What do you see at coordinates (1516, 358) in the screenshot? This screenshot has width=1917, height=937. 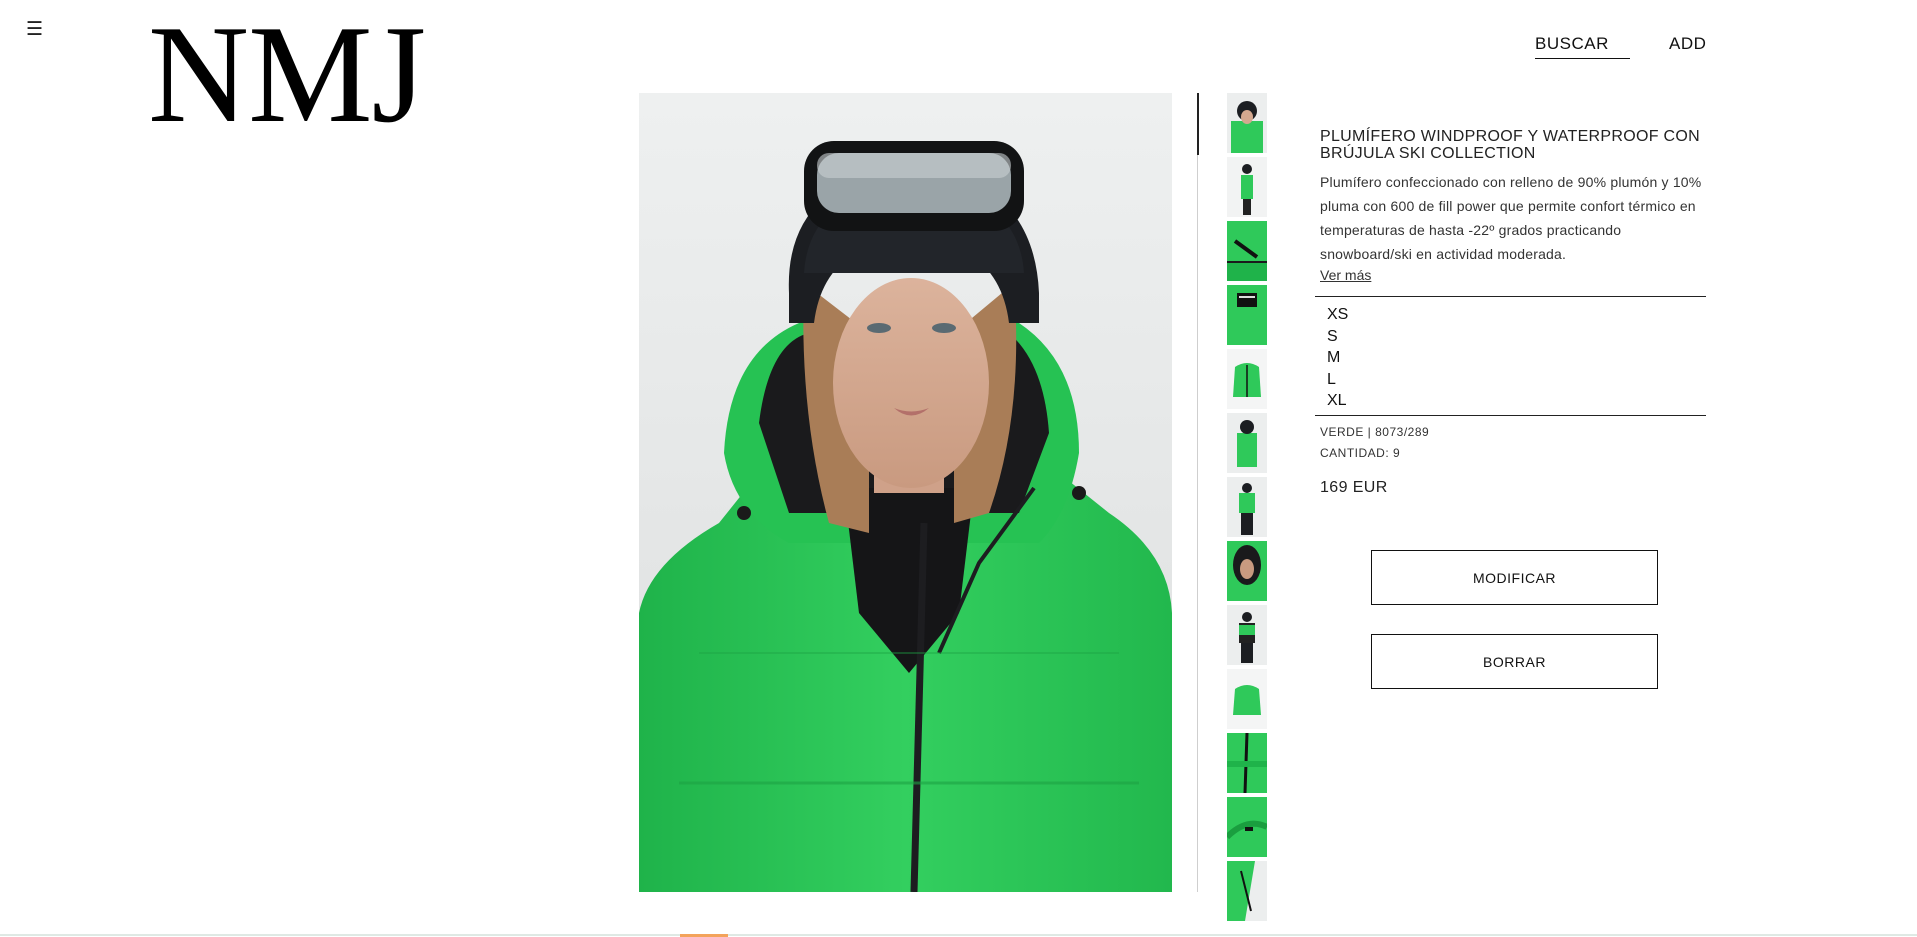 I see `size-option-m: M` at bounding box center [1516, 358].